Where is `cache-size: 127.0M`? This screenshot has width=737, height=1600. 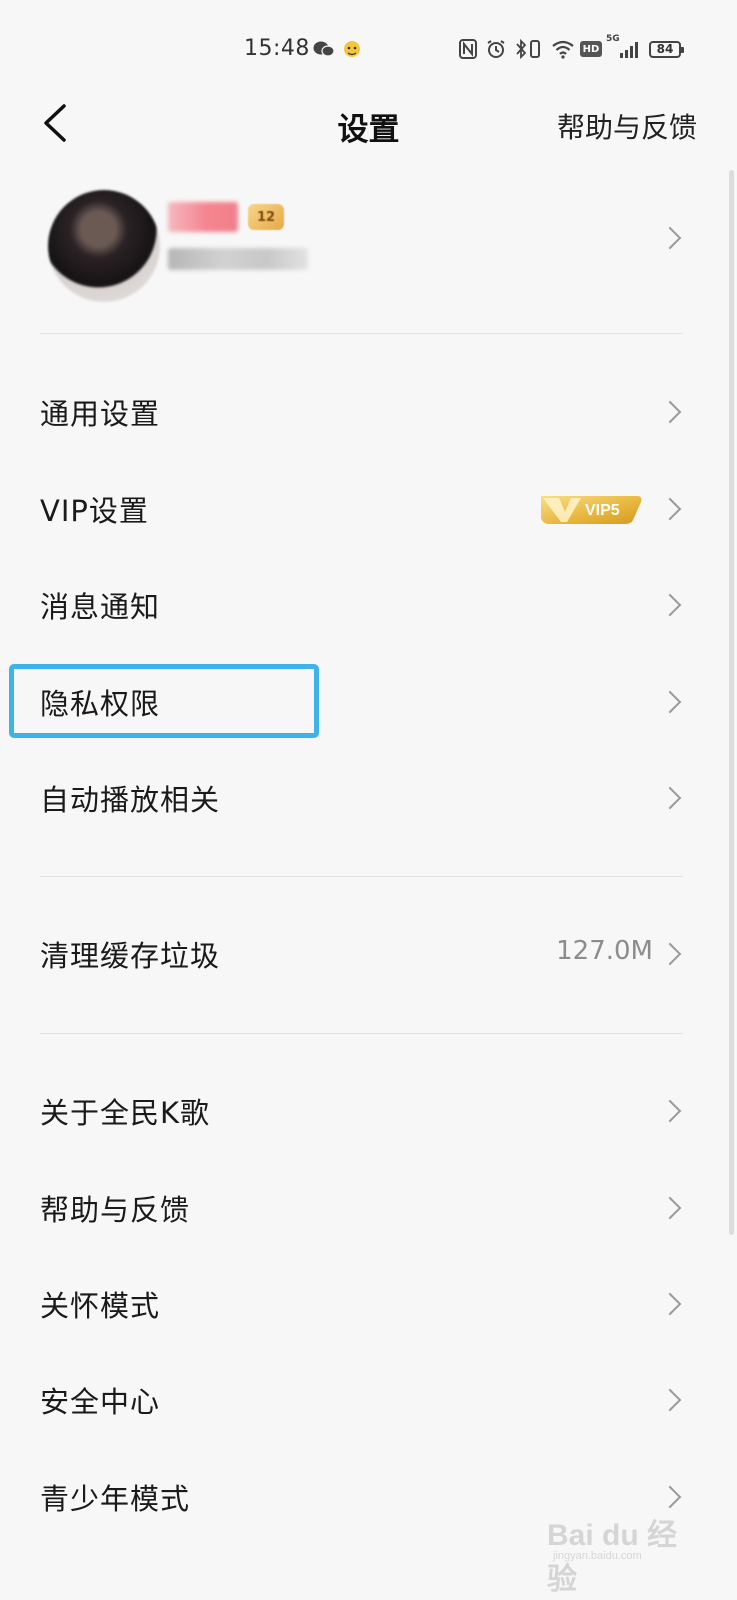 cache-size: 127.0M is located at coordinates (604, 951).